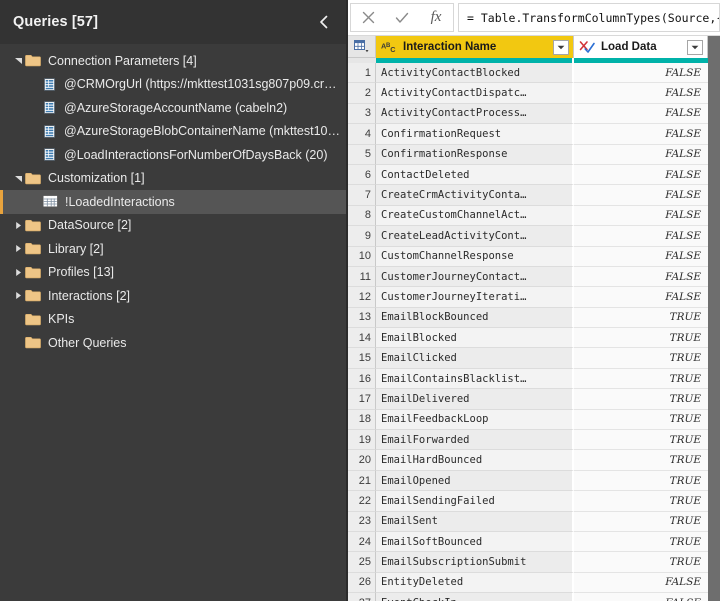 The width and height of the screenshot is (720, 601). I want to click on row-number: 8, so click(362, 216).